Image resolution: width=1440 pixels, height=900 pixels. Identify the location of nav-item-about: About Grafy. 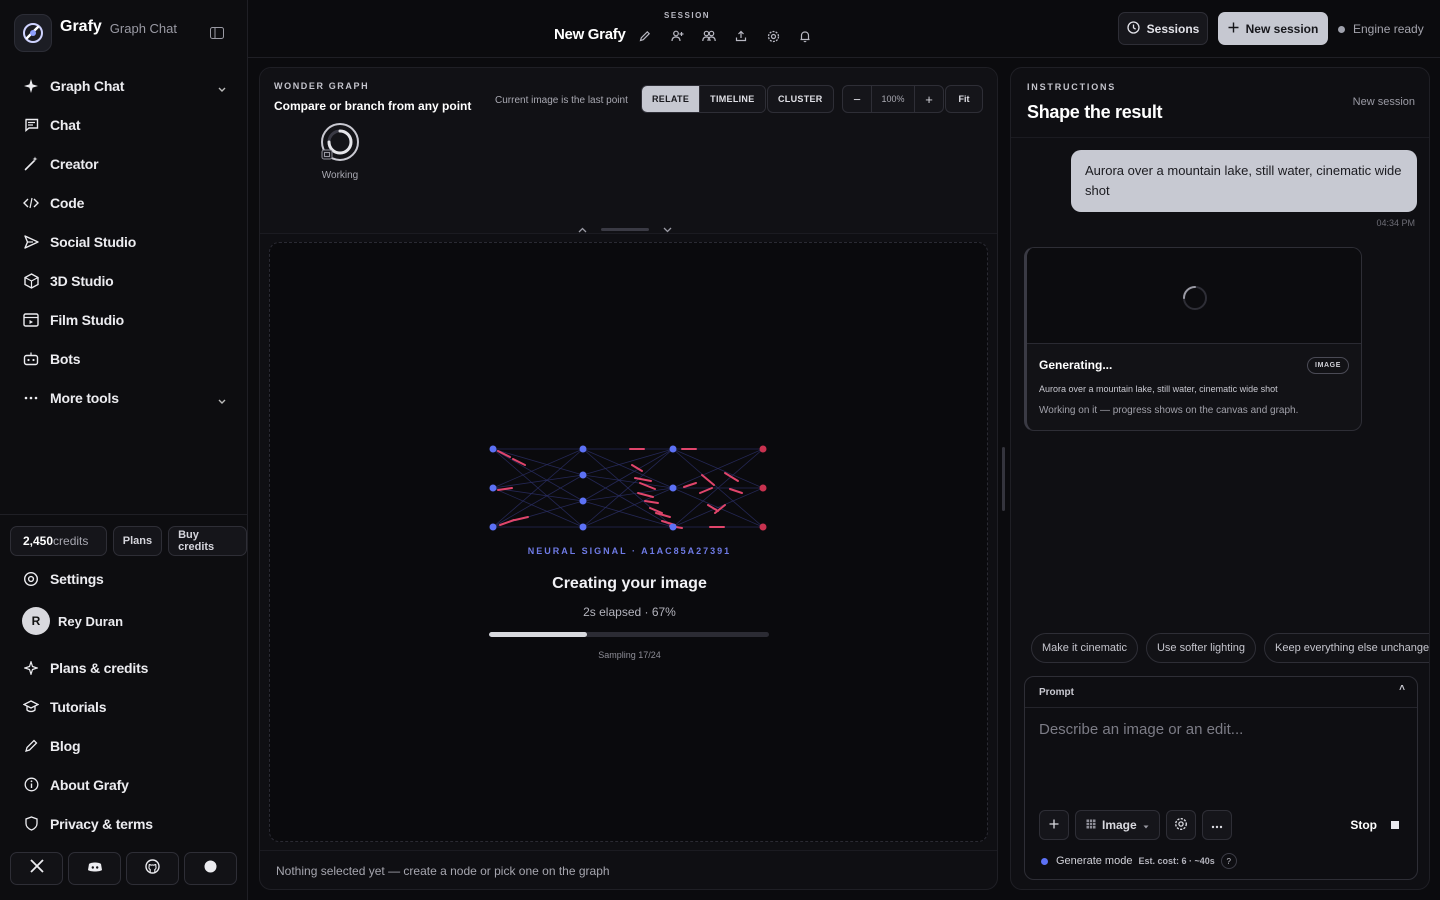
(124, 784).